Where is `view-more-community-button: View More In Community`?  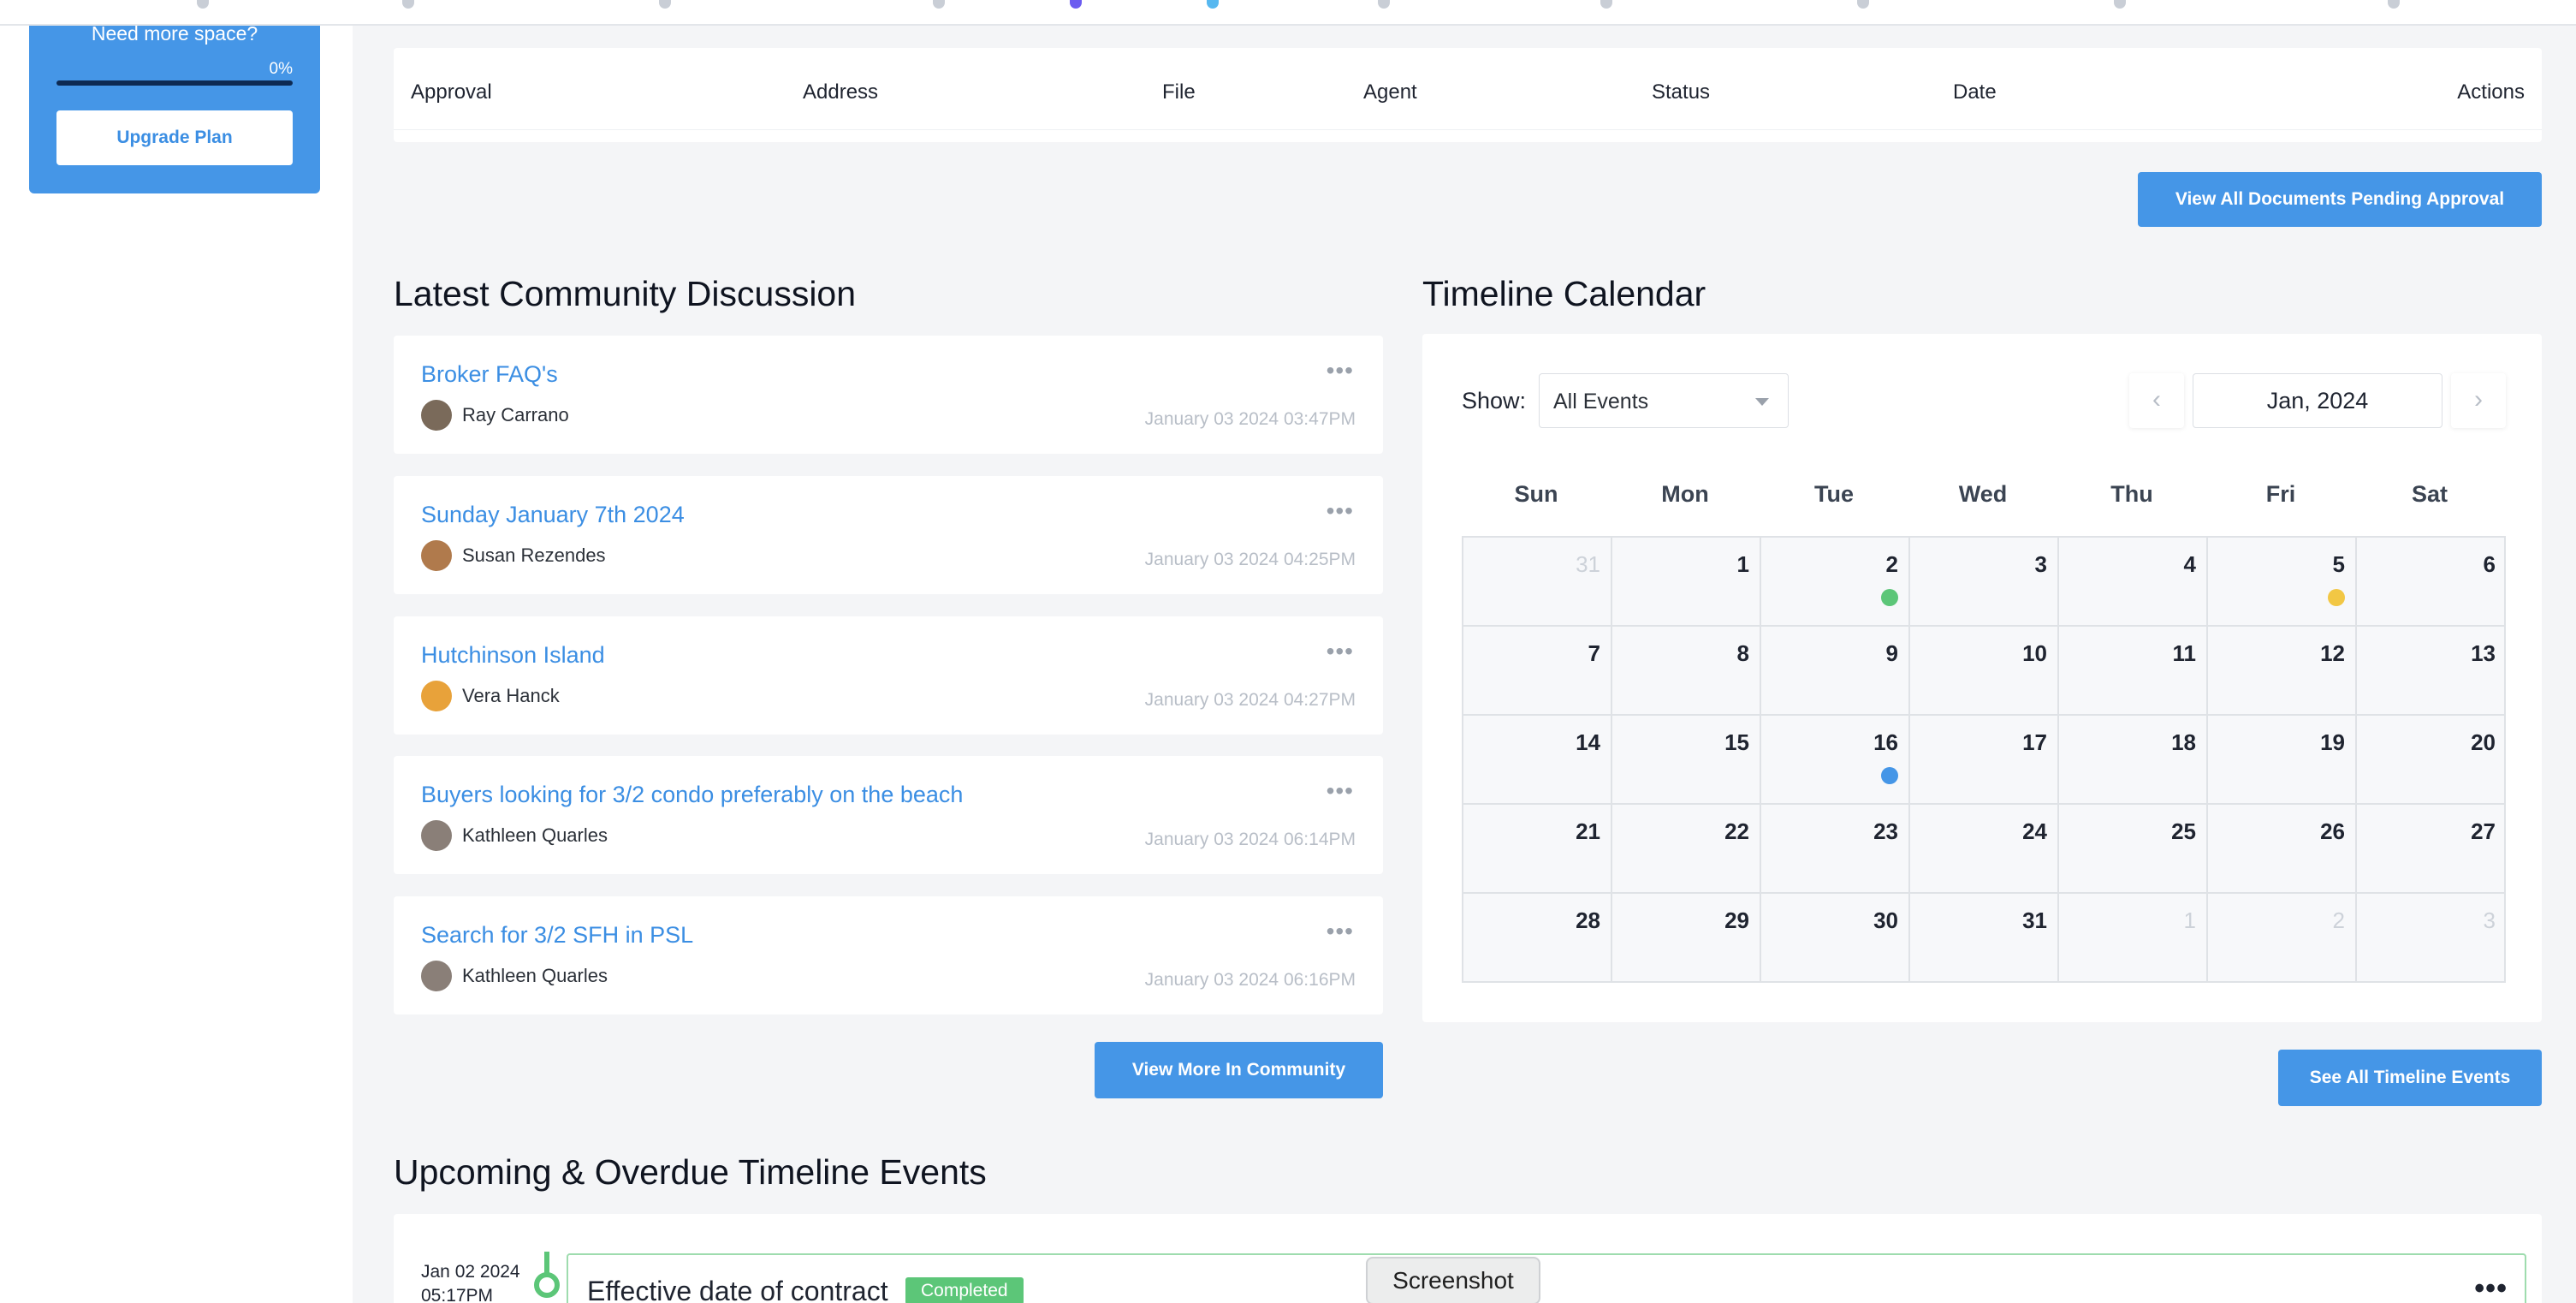 view-more-community-button: View More In Community is located at coordinates (1239, 1070).